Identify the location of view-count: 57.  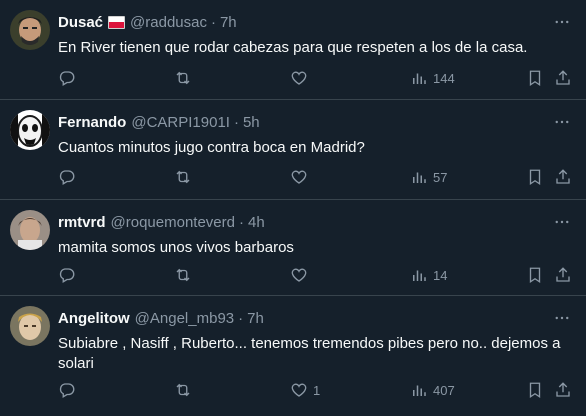
(440, 177).